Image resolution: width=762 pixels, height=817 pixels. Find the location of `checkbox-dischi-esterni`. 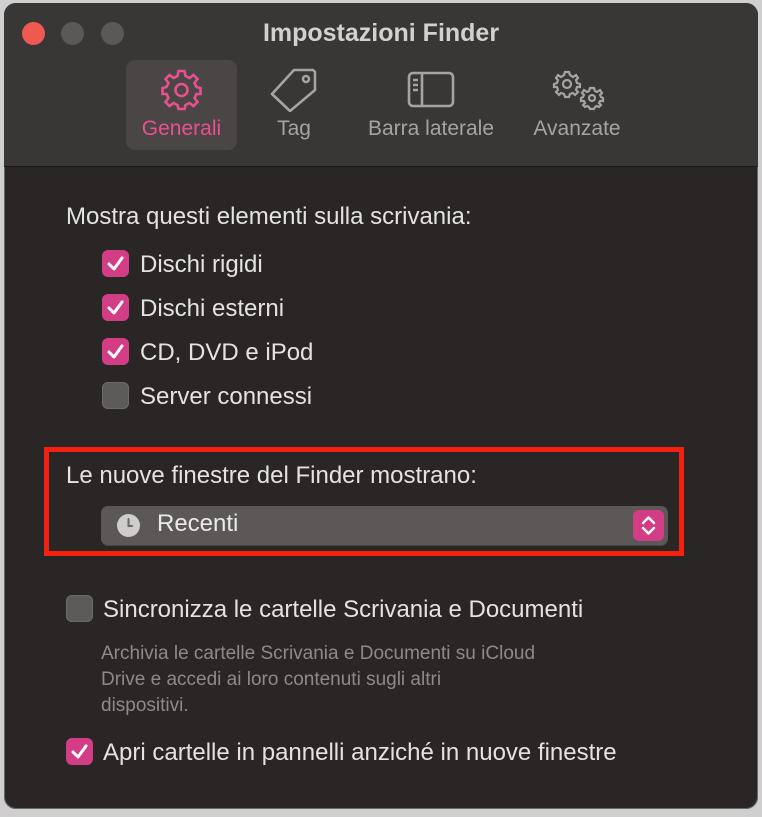

checkbox-dischi-esterni is located at coordinates (115, 307).